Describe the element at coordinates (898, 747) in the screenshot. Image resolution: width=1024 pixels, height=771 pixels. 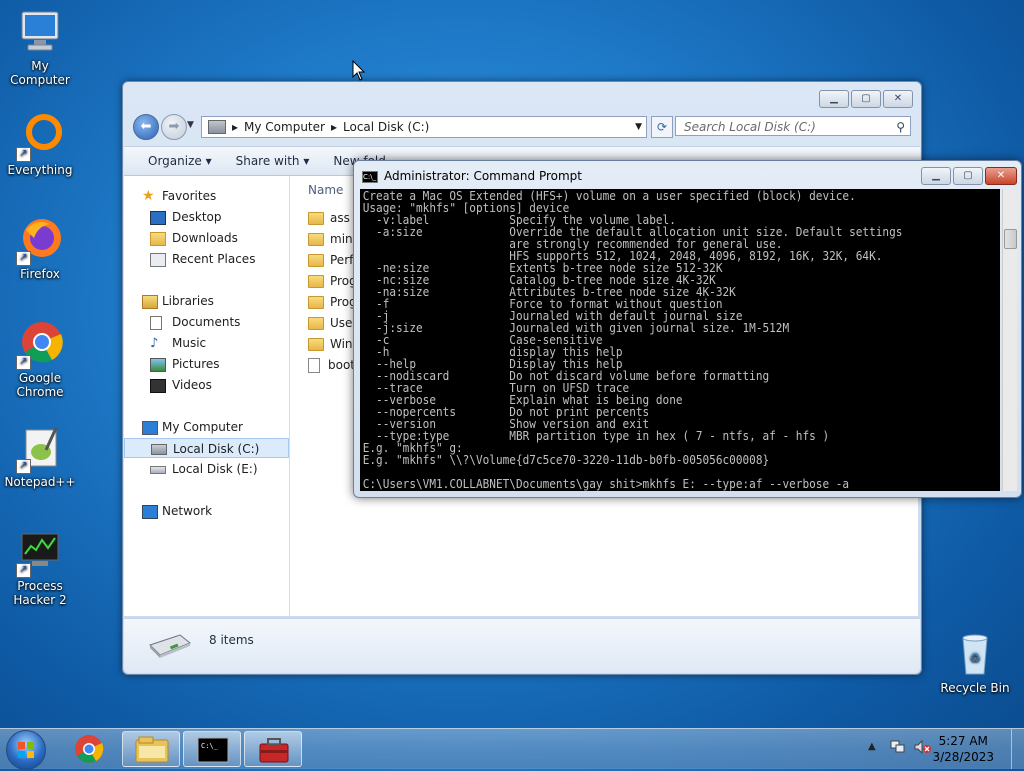
I see `network-tray-icon` at that location.